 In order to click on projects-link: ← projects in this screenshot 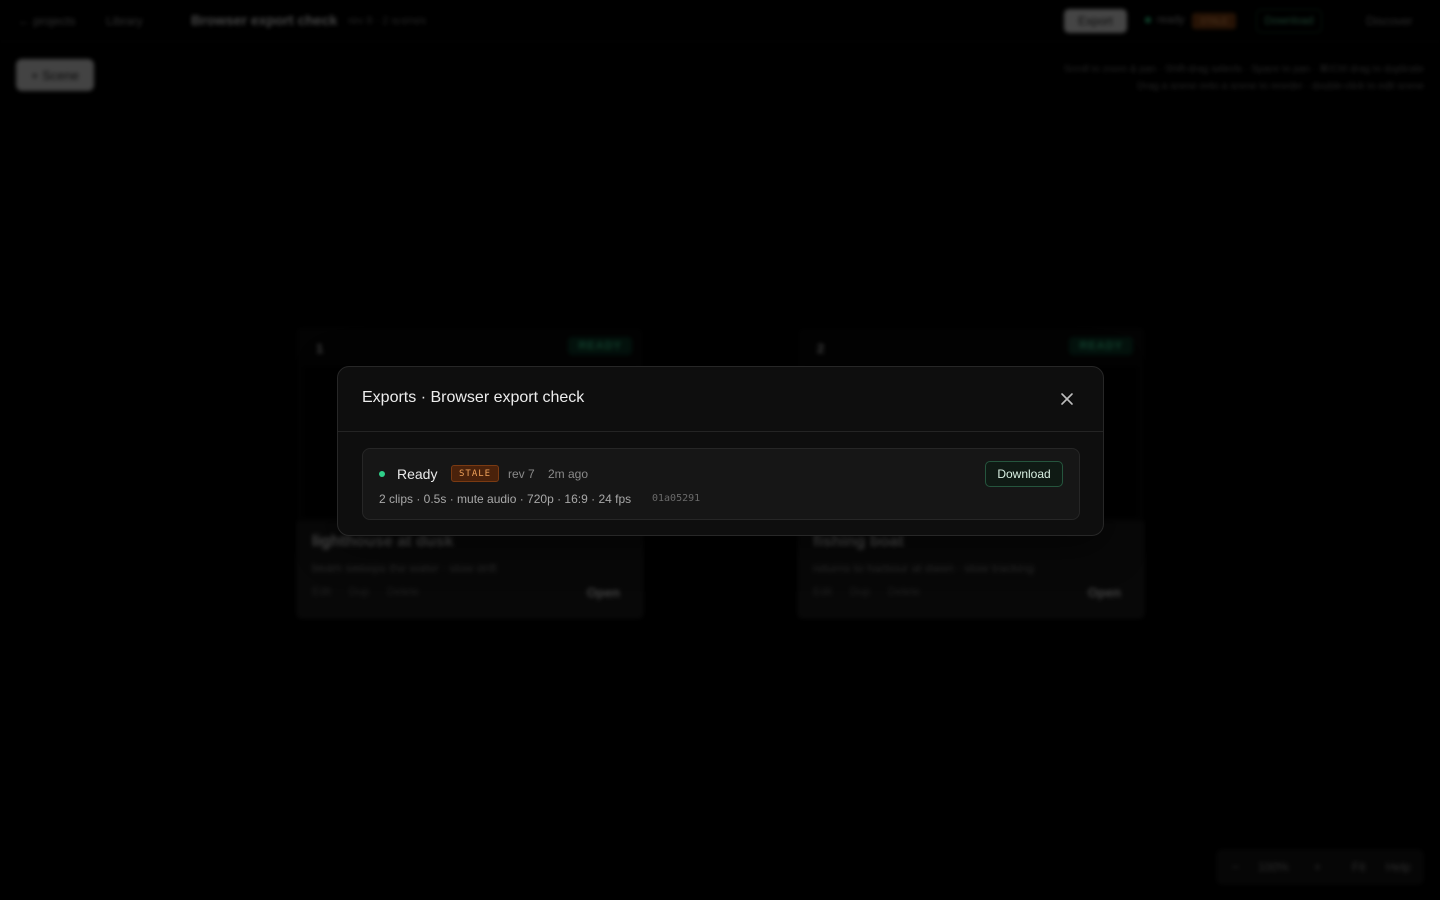, I will do `click(46, 21)`.